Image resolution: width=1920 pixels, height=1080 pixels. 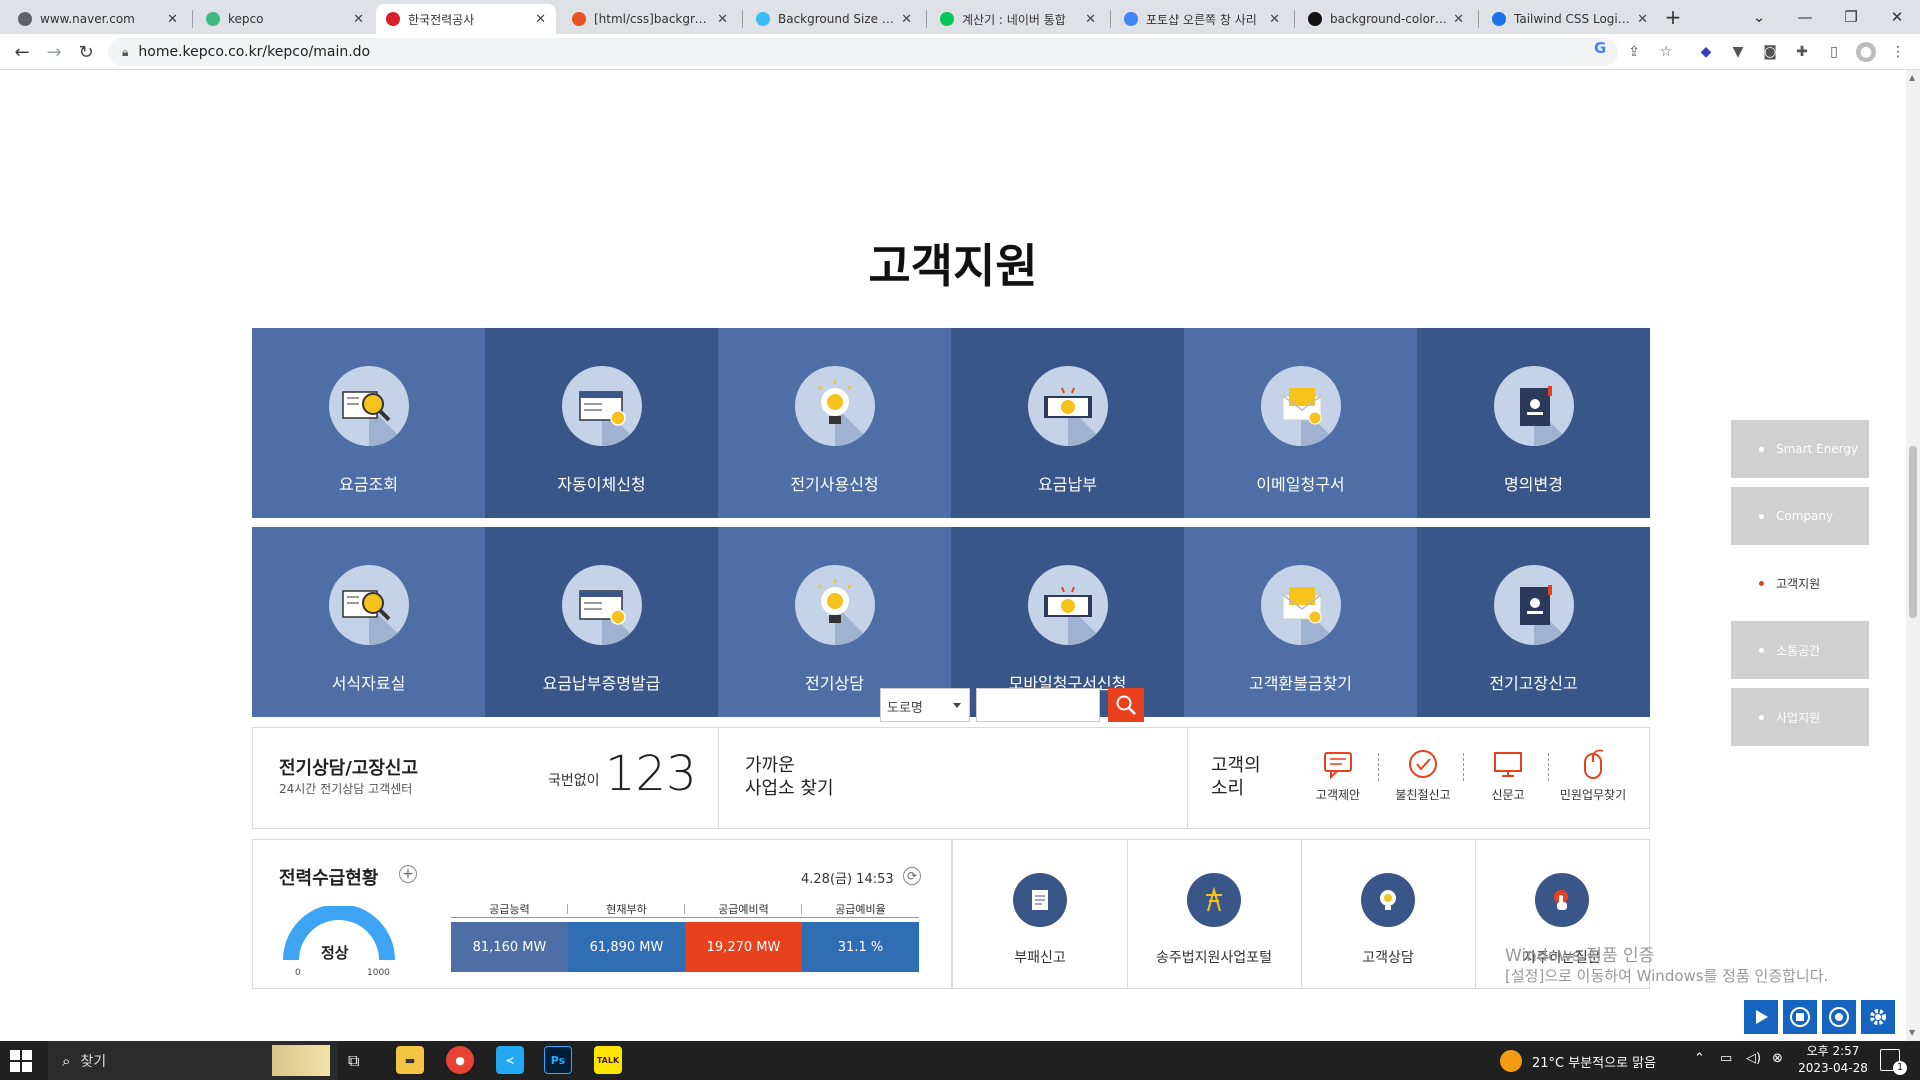 What do you see at coordinates (509, 947) in the screenshot?
I see `supply-capacity-value: 81,160 MW` at bounding box center [509, 947].